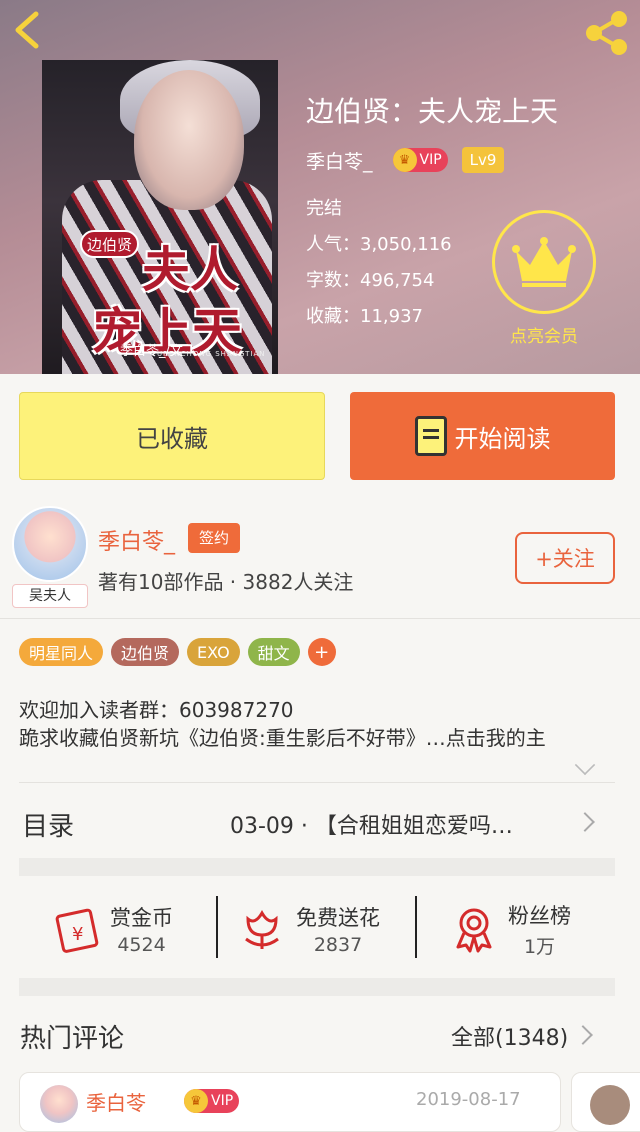 This screenshot has width=640, height=1132. What do you see at coordinates (364, 316) in the screenshot?
I see `book-favorites: 收藏：11,937` at bounding box center [364, 316].